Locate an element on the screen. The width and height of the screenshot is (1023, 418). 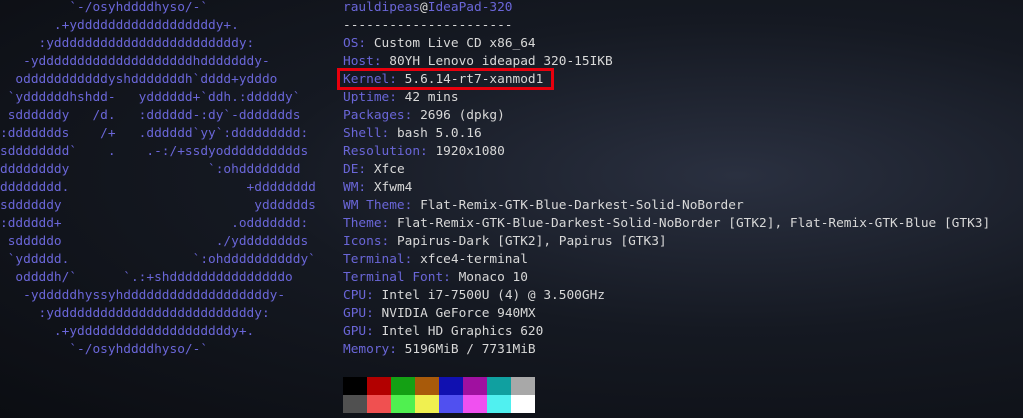
info-row-gpu-2: GPU: Intel HD Graphics 620 is located at coordinates (443, 331).